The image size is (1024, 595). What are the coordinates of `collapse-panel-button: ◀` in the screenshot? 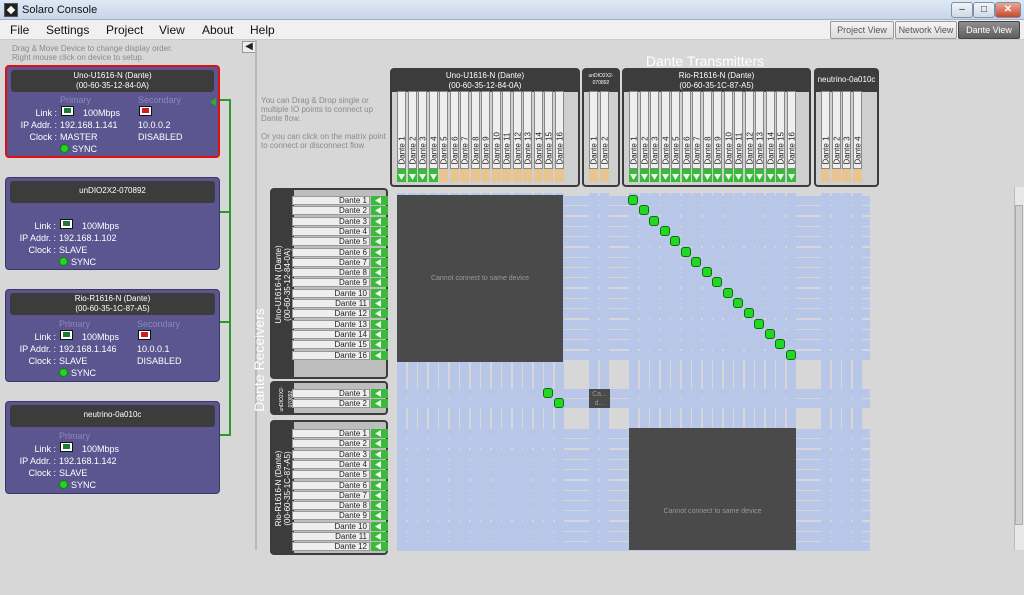 It's located at (249, 47).